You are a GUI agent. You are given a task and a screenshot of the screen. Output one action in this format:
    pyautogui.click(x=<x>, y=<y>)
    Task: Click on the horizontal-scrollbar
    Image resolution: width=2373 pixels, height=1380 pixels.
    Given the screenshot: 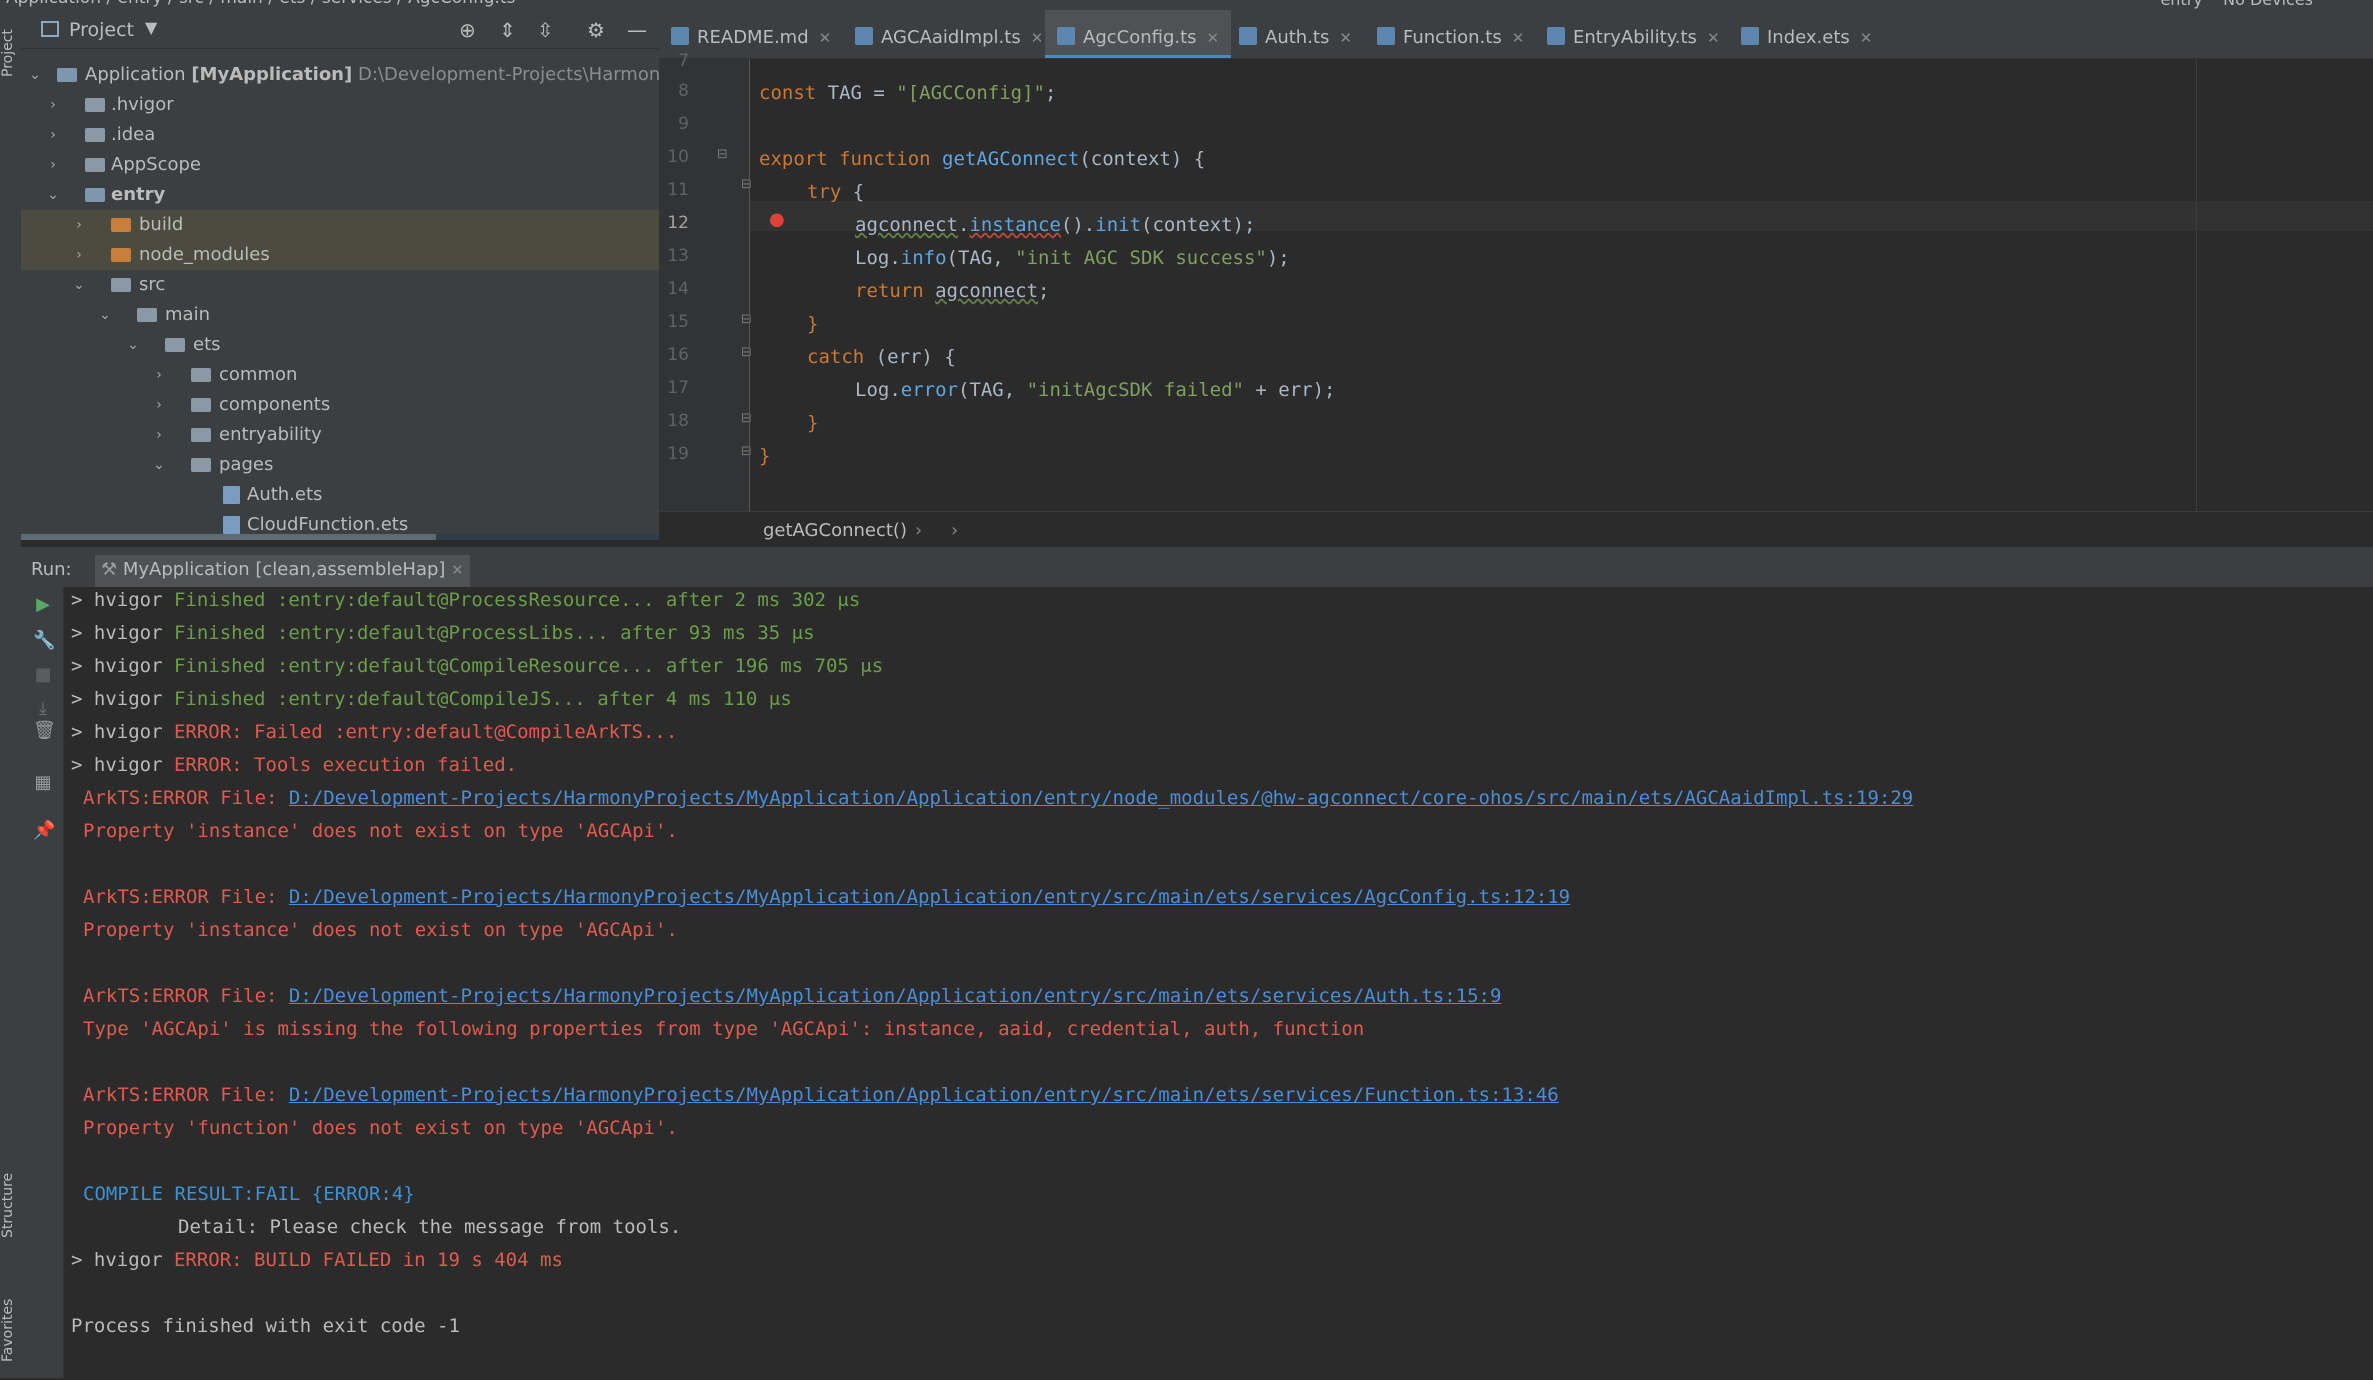 What is the action you would take?
    pyautogui.click(x=340, y=537)
    